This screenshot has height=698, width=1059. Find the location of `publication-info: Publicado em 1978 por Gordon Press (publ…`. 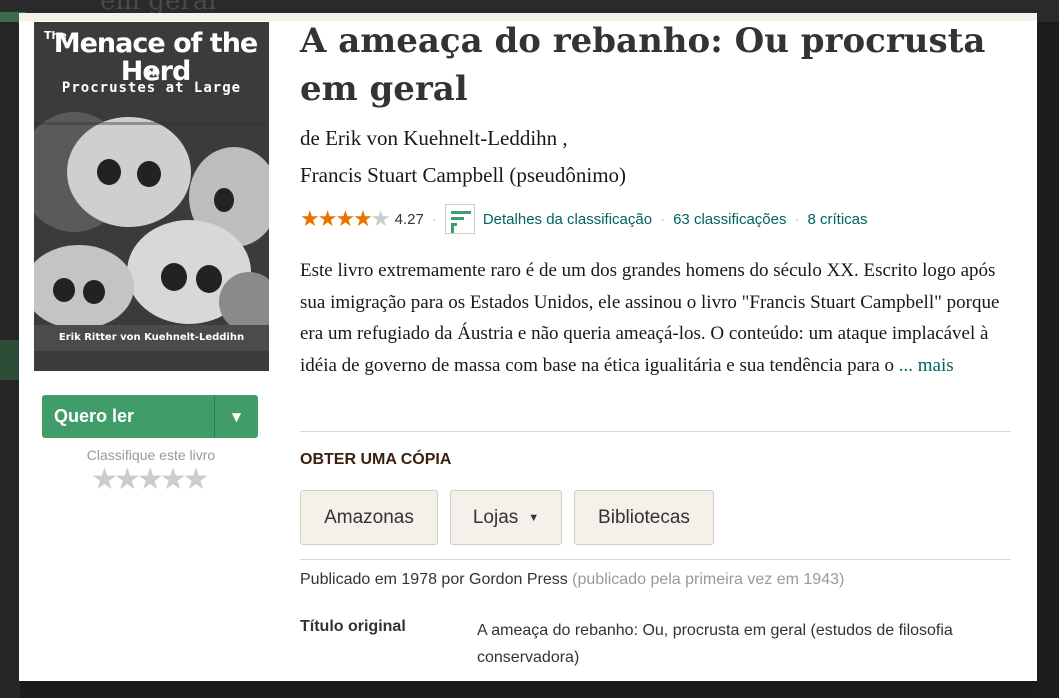

publication-info: Publicado em 1978 por Gordon Press (publ… is located at coordinates (572, 580).